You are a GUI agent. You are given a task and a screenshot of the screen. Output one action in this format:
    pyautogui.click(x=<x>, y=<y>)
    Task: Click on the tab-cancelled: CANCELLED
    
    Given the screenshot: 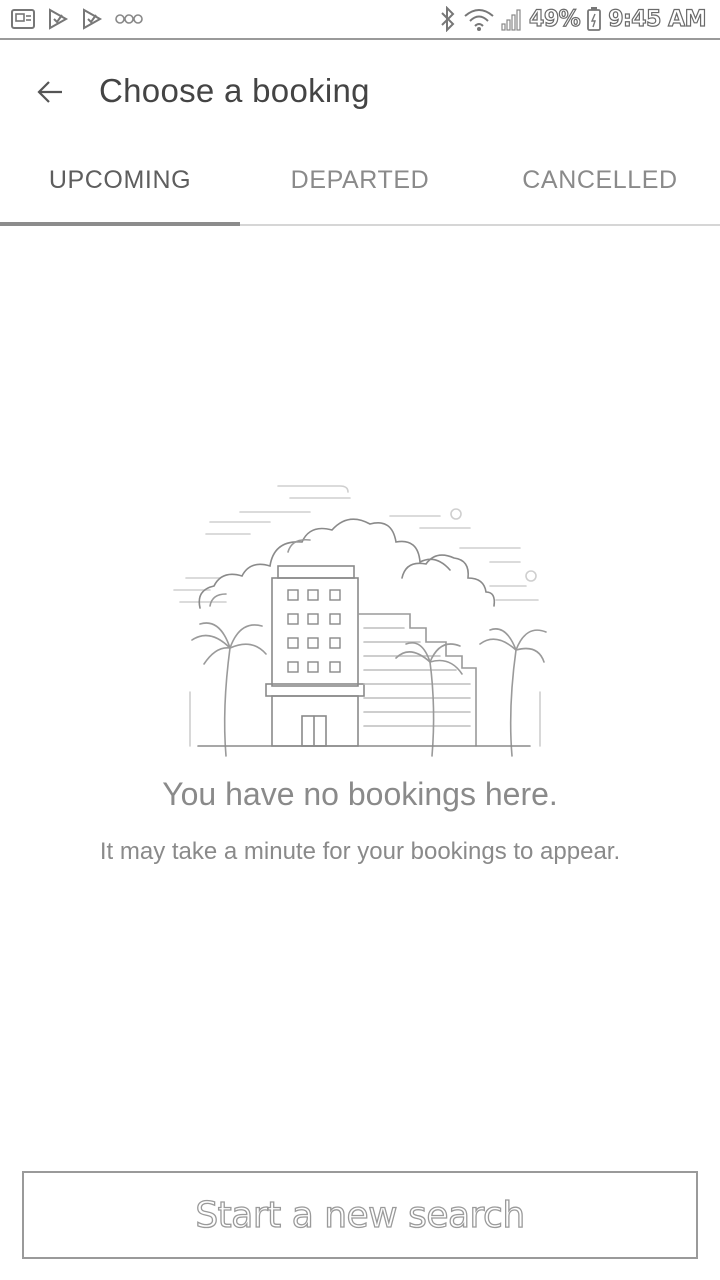 What is the action you would take?
    pyautogui.click(x=600, y=187)
    